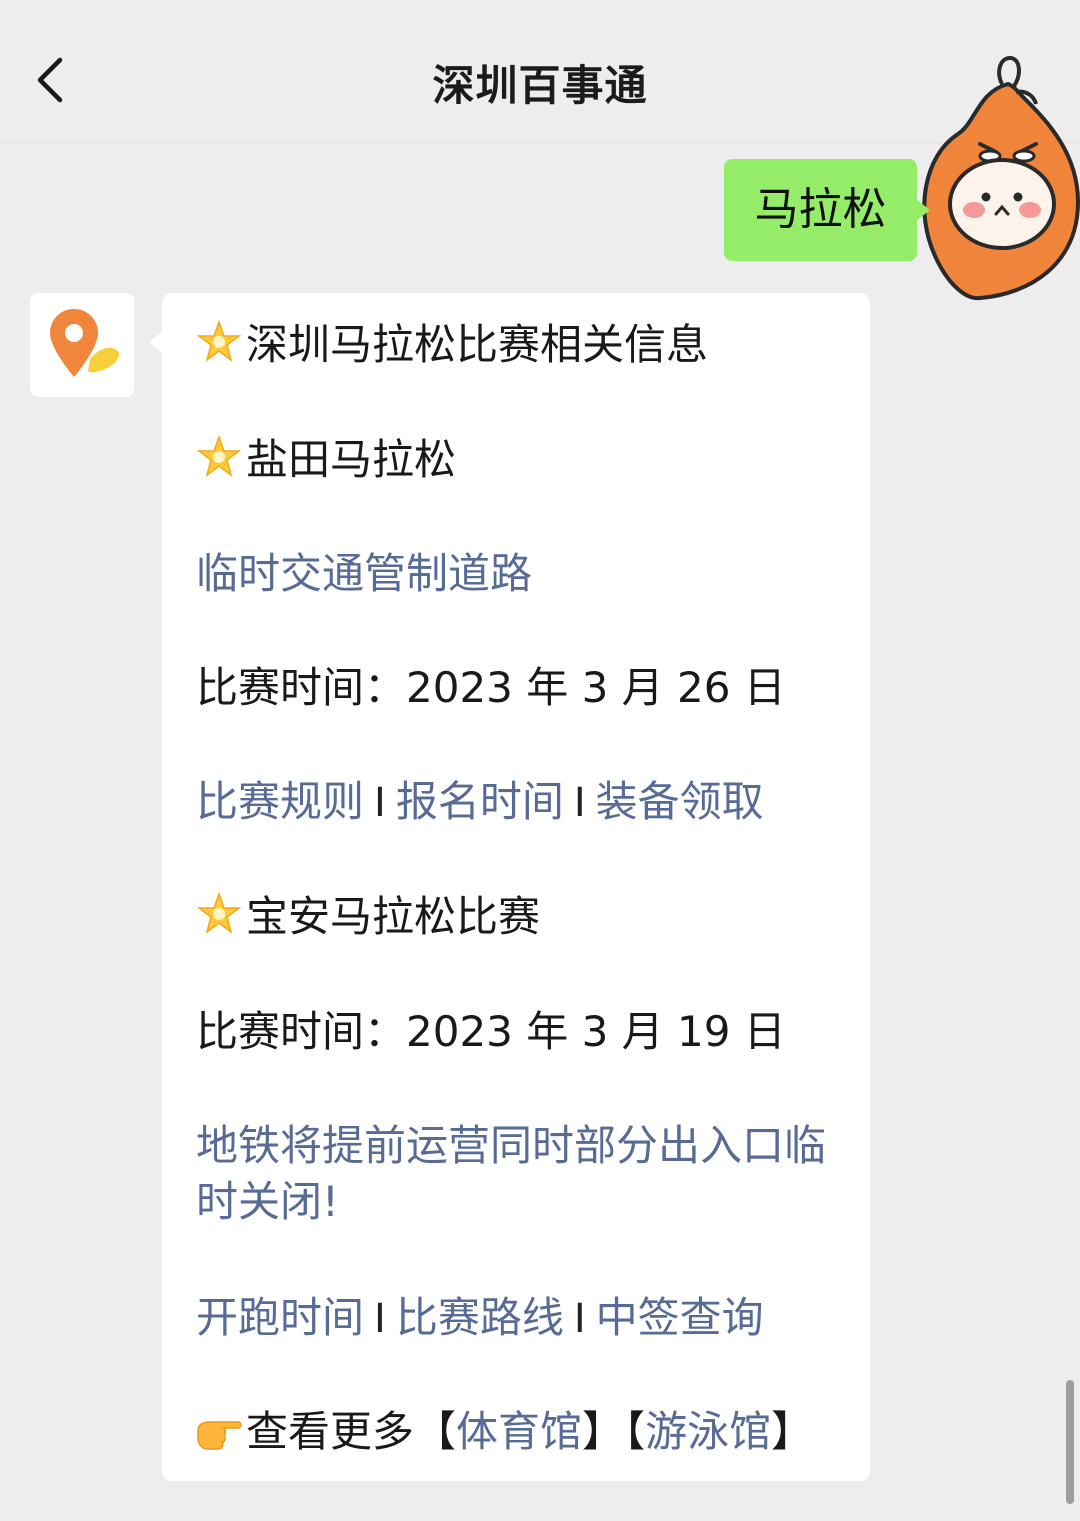 This screenshot has width=1080, height=1521. What do you see at coordinates (1070, 1442) in the screenshot?
I see `scrollbar` at bounding box center [1070, 1442].